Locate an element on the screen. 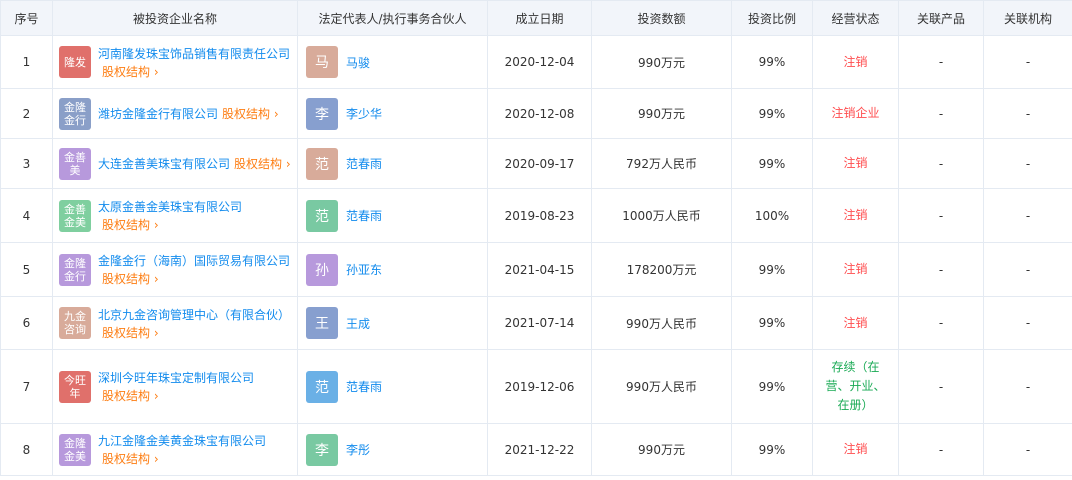 This screenshot has height=480, width=1072. investment-amount: 990万人民币 is located at coordinates (661, 386).